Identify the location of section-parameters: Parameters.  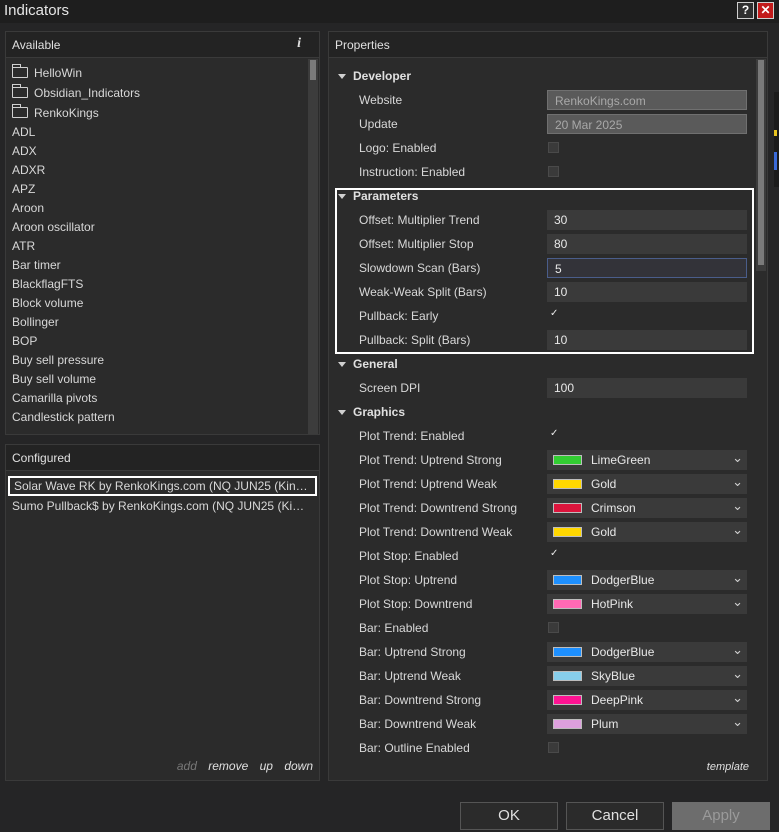
(541, 196).